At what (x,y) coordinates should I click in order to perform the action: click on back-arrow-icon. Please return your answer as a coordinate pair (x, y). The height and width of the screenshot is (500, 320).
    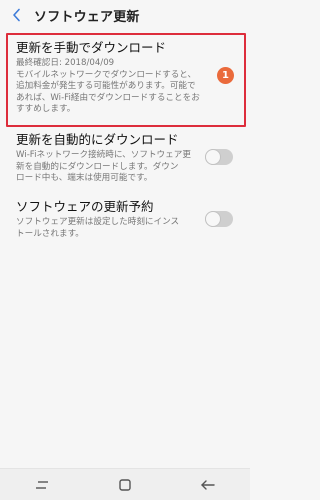
    Looking at the image, I should click on (16, 15).